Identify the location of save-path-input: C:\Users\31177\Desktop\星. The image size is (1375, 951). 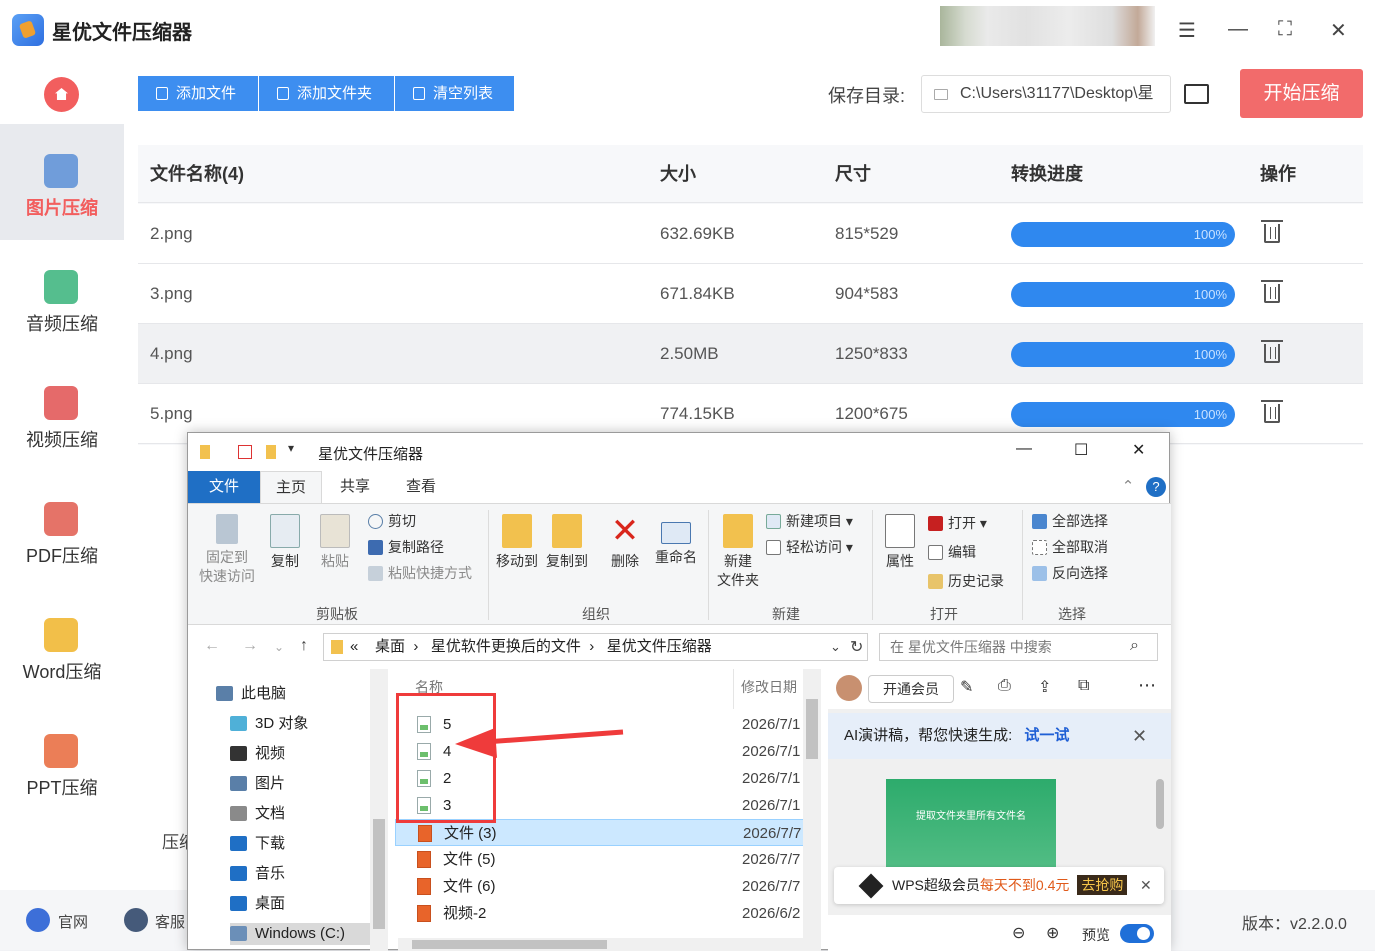
(1046, 94).